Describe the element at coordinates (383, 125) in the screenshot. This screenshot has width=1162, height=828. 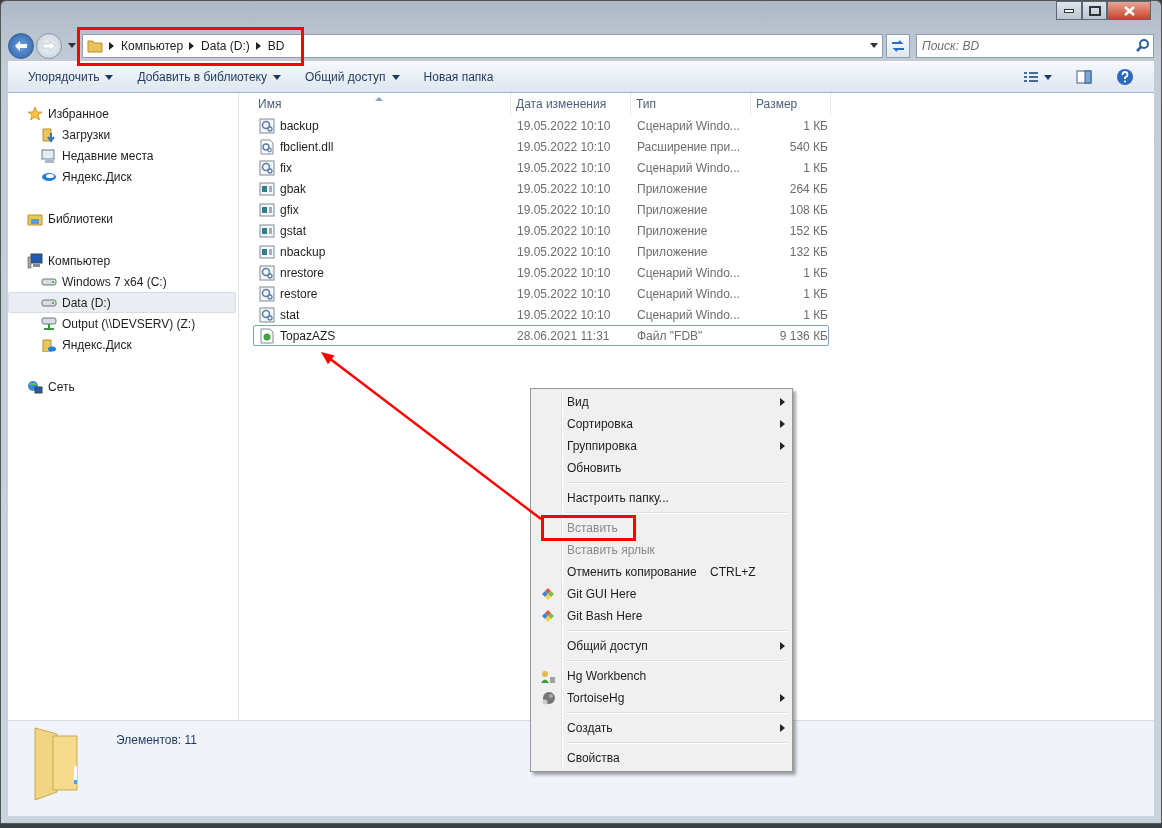
I see `file-name: backup` at that location.